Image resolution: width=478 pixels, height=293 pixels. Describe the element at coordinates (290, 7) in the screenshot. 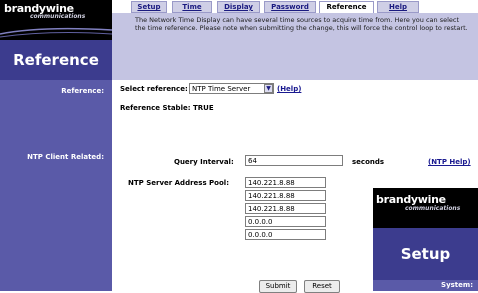

I see `tab-password: Password` at that location.